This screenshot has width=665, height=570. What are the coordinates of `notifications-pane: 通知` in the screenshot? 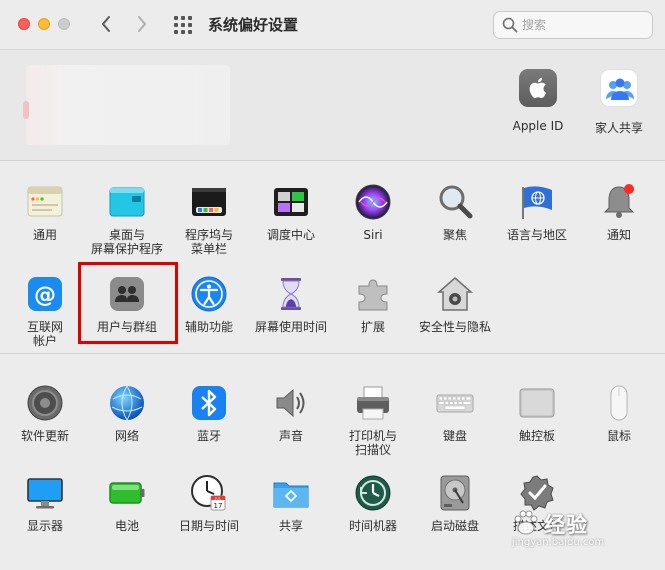 It's located at (619, 212).